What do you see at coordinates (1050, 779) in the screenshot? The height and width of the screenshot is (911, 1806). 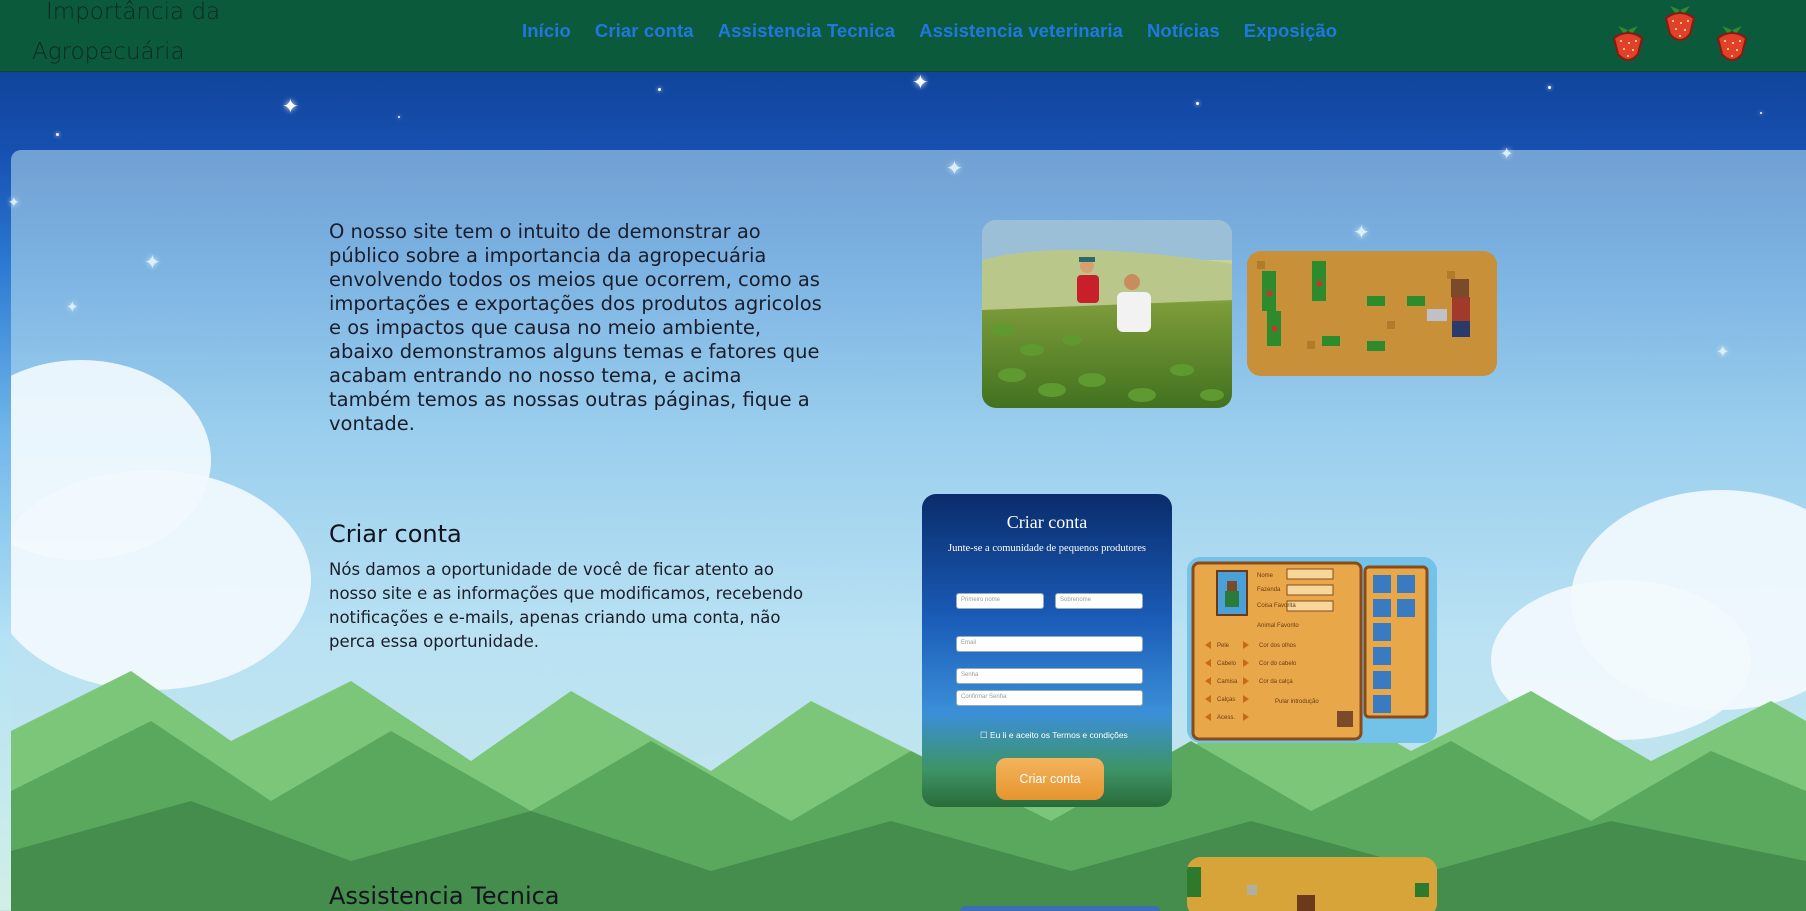 I see `form-preview-button: Criar conta` at bounding box center [1050, 779].